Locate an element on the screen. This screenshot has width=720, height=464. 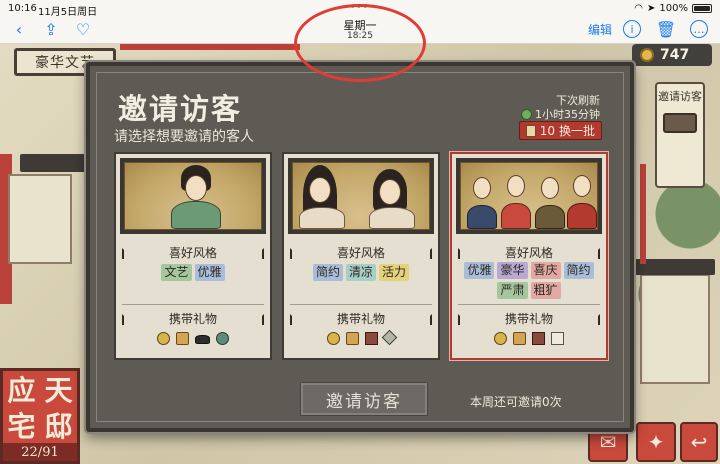
style-tag: 严肃 is located at coordinates (512, 290).